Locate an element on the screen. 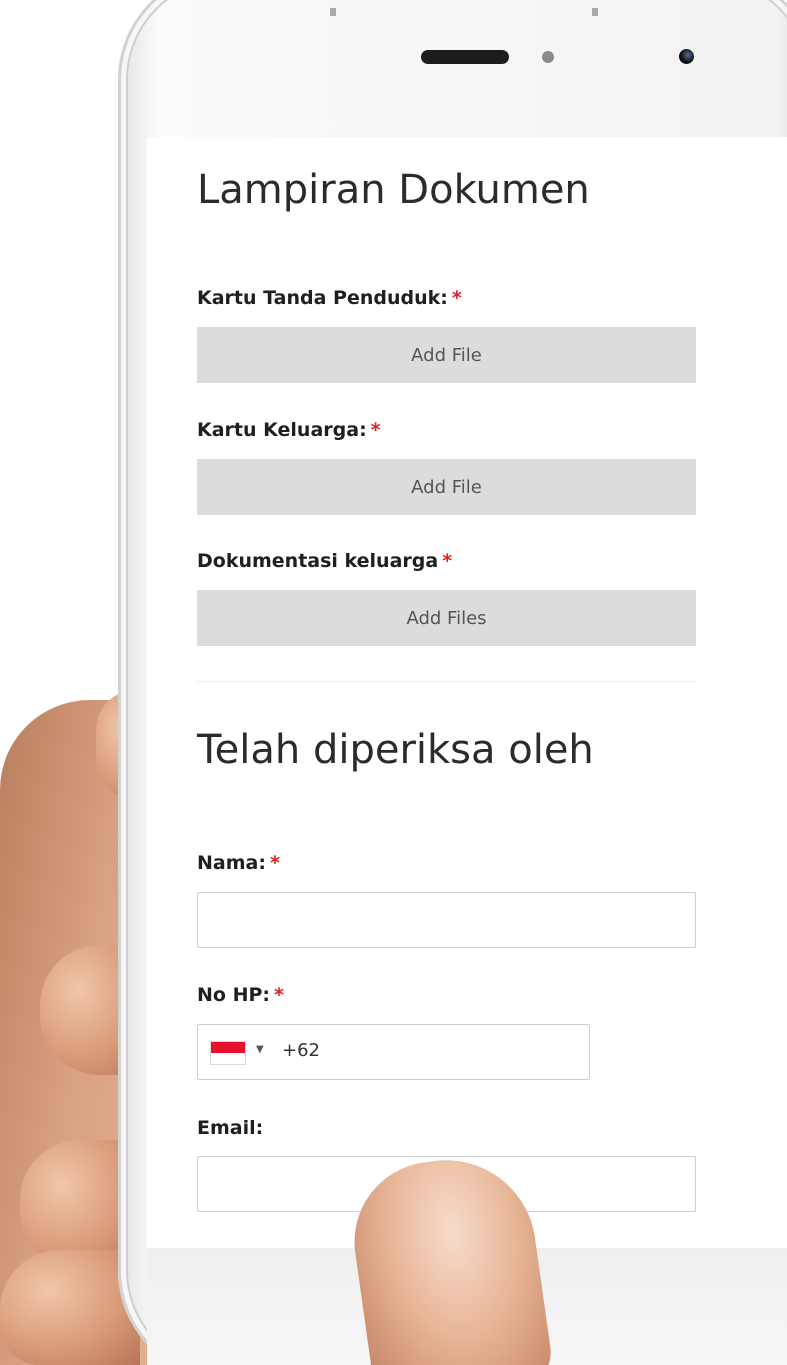  proximity-sensor is located at coordinates (548, 57).